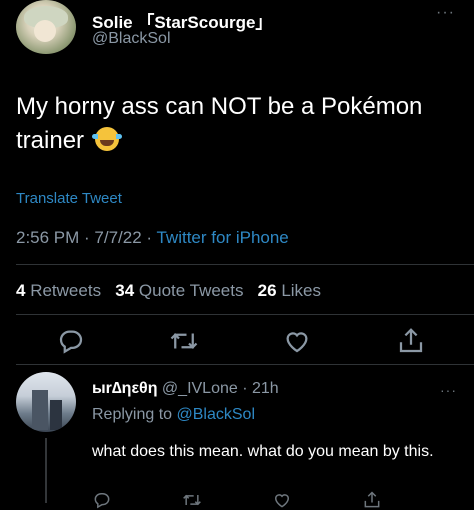  I want to click on tweet-text-line1: My horny ass can NOT be a Pokémon, so click(219, 106).